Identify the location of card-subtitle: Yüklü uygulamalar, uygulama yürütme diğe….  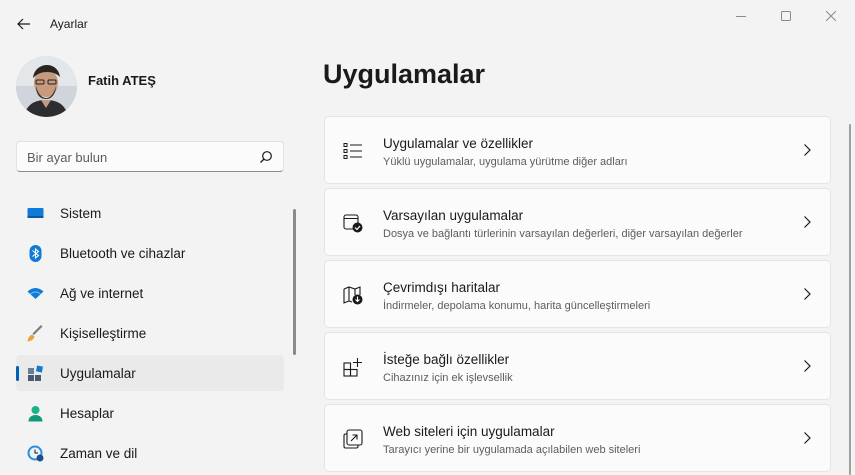
(505, 162).